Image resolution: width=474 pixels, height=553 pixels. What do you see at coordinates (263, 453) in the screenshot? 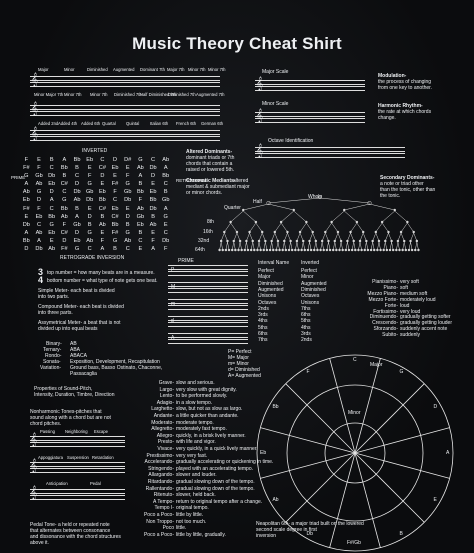
I see `circle-key-label: Eb` at bounding box center [263, 453].